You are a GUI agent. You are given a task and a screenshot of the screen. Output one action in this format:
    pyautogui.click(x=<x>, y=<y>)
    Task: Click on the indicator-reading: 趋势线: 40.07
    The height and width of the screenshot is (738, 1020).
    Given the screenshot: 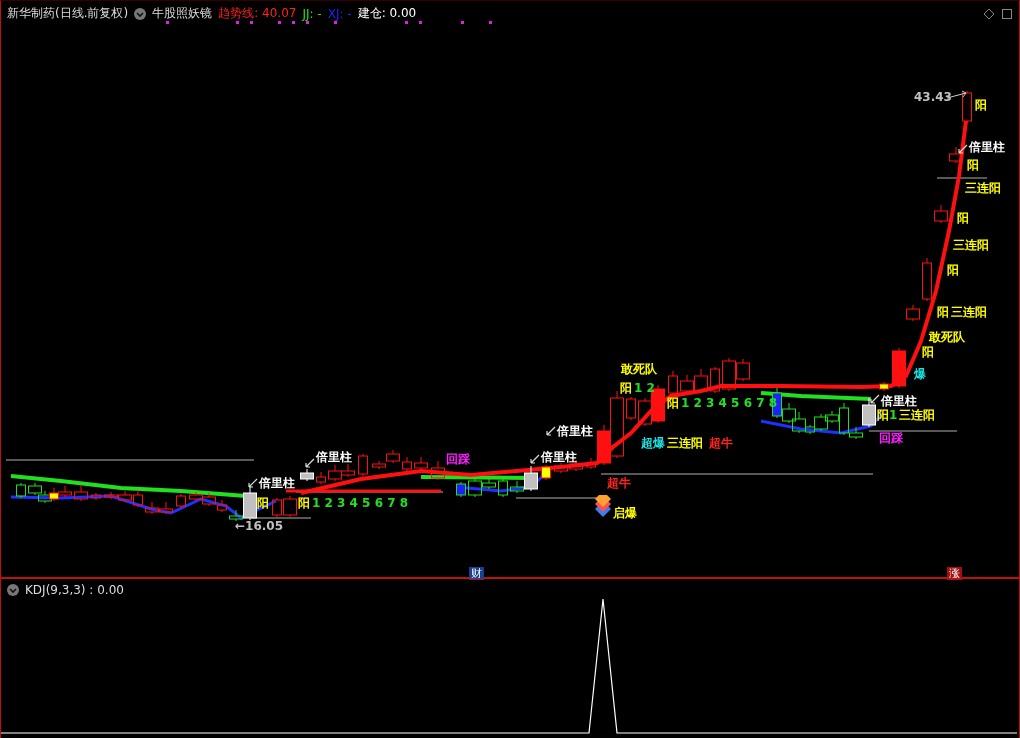 What is the action you would take?
    pyautogui.click(x=257, y=13)
    